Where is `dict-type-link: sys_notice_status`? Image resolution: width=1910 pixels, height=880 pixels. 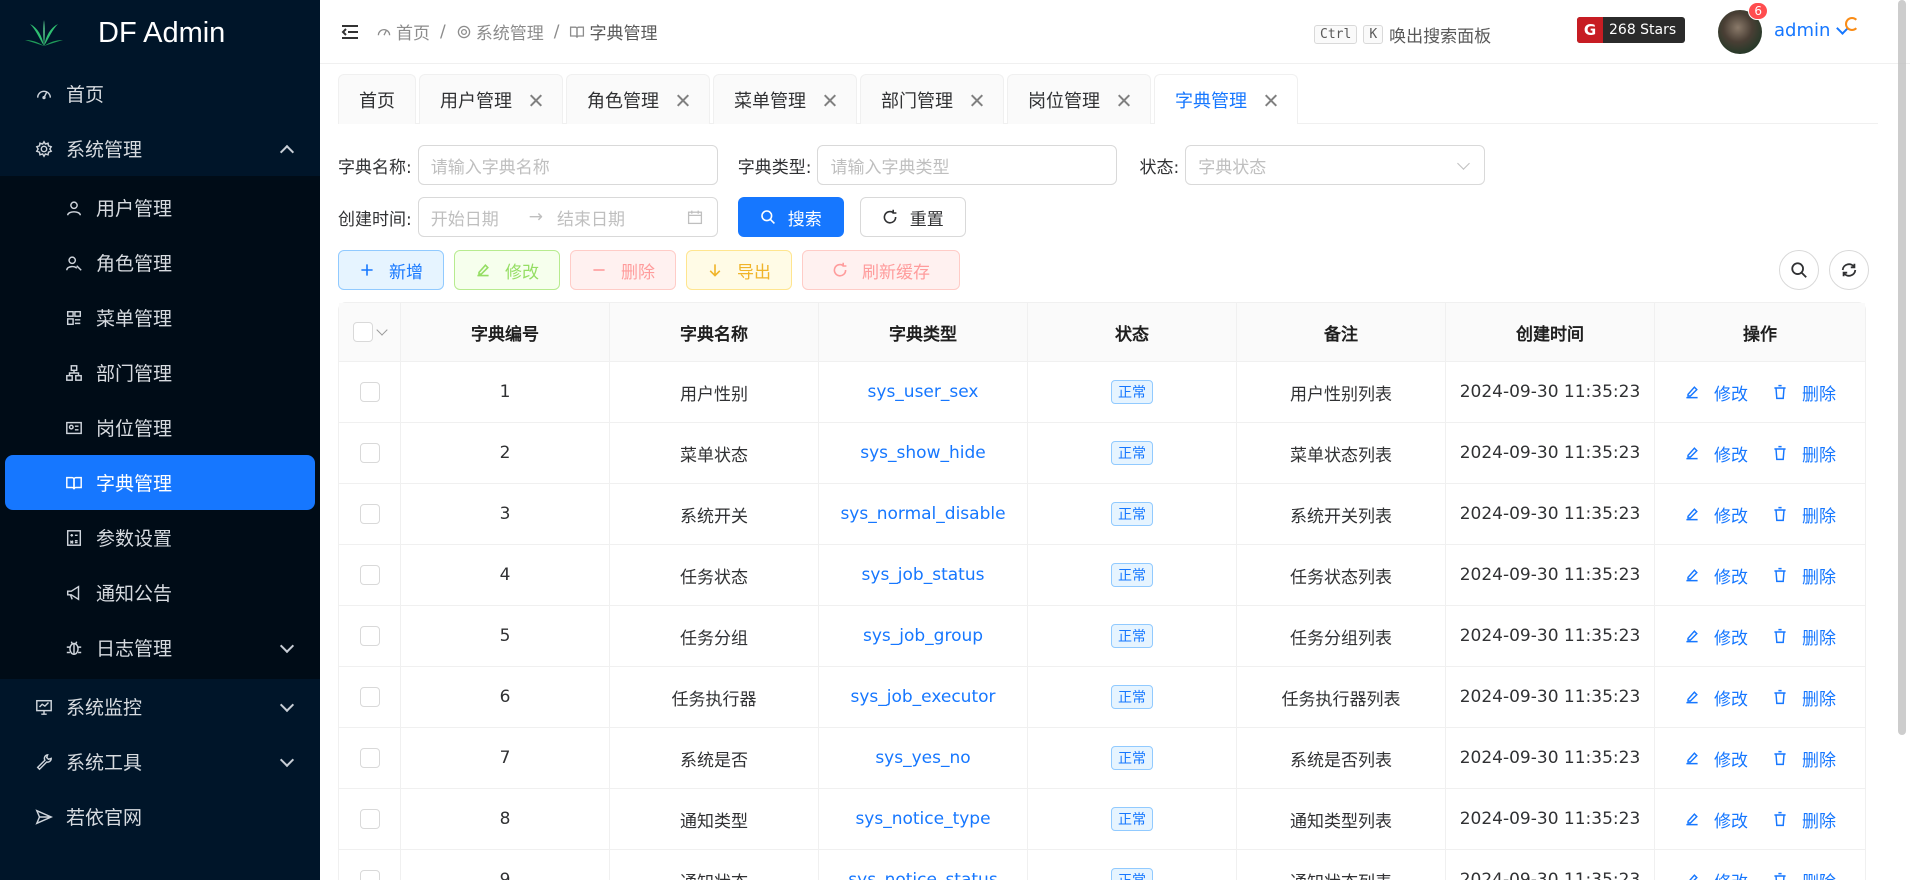 dict-type-link: sys_notice_status is located at coordinates (922, 875).